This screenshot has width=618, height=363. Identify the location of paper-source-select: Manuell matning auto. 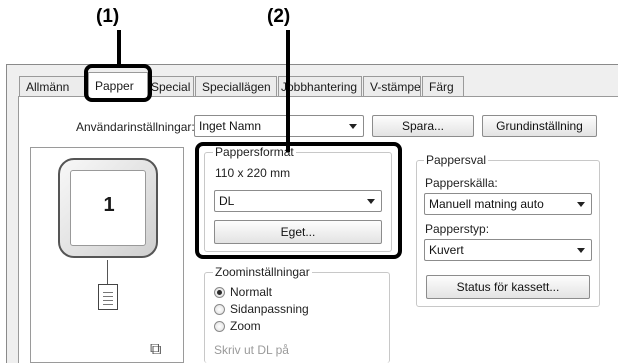
(508, 204).